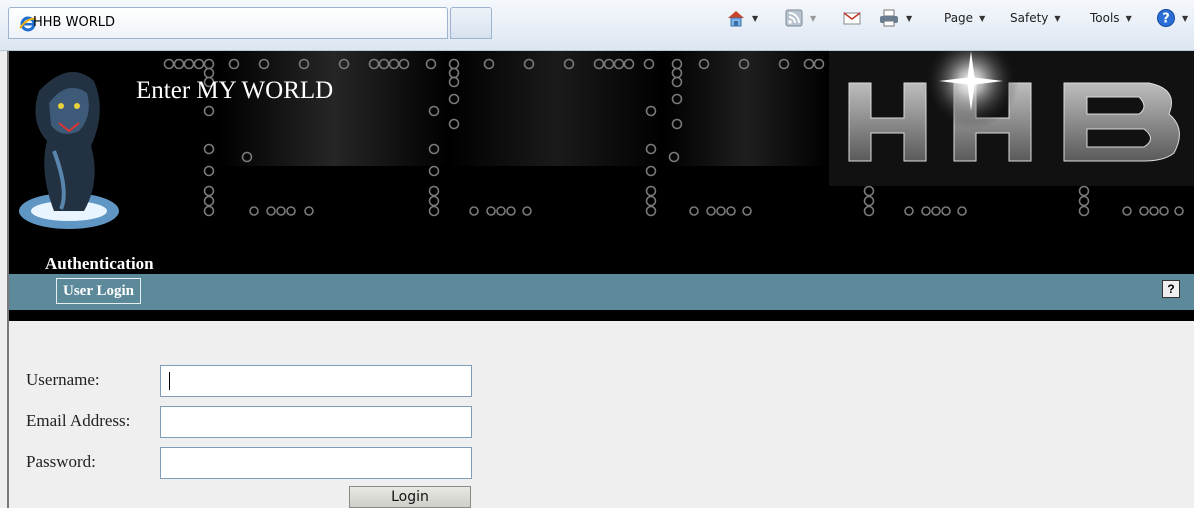  Describe the element at coordinates (316, 463) in the screenshot. I see `password-field` at that location.